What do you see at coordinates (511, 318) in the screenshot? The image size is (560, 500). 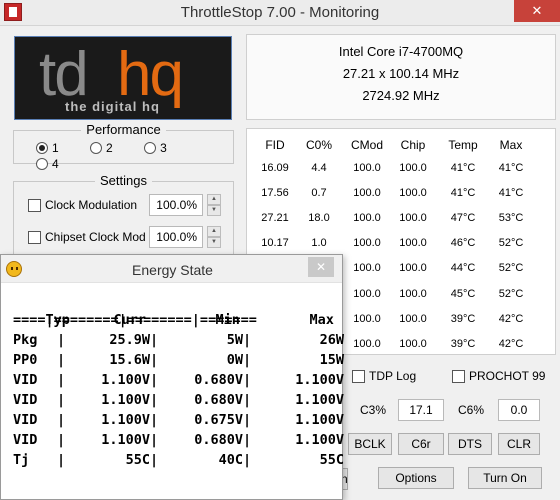 I see `table-cell: 42°C` at bounding box center [511, 318].